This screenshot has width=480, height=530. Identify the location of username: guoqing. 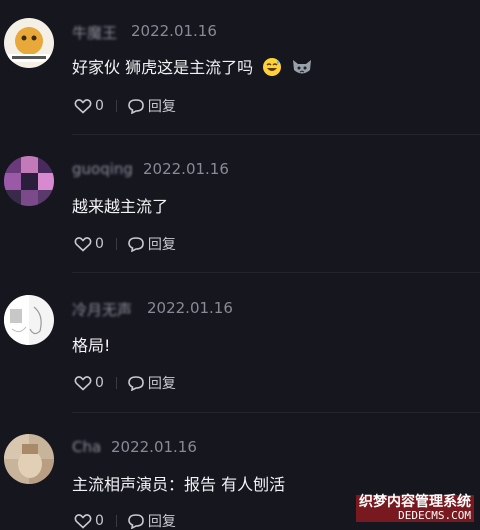
(102, 169).